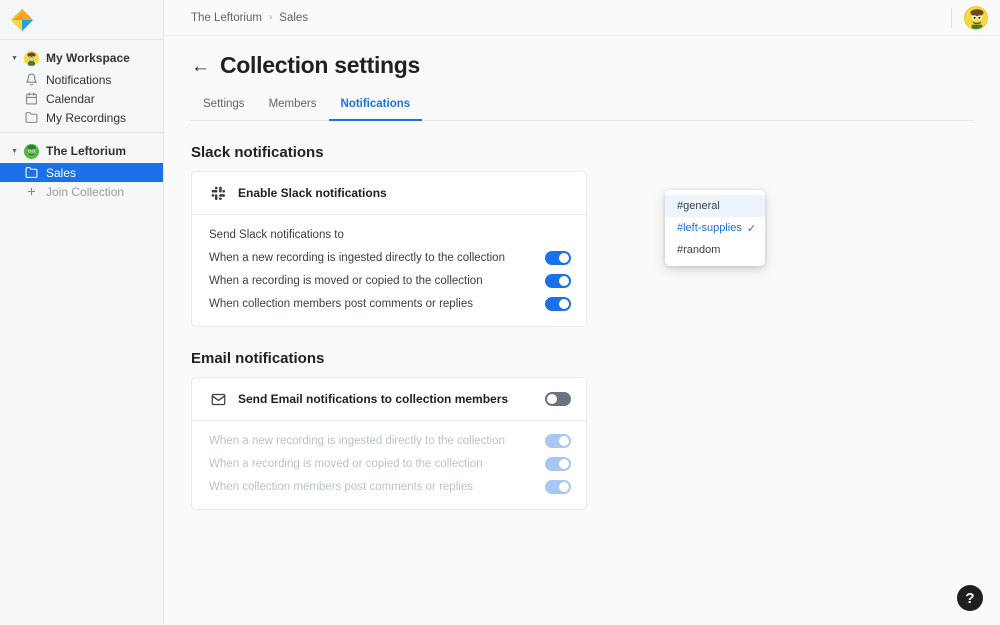  What do you see at coordinates (218, 399) in the screenshot?
I see `envelope-icon` at bounding box center [218, 399].